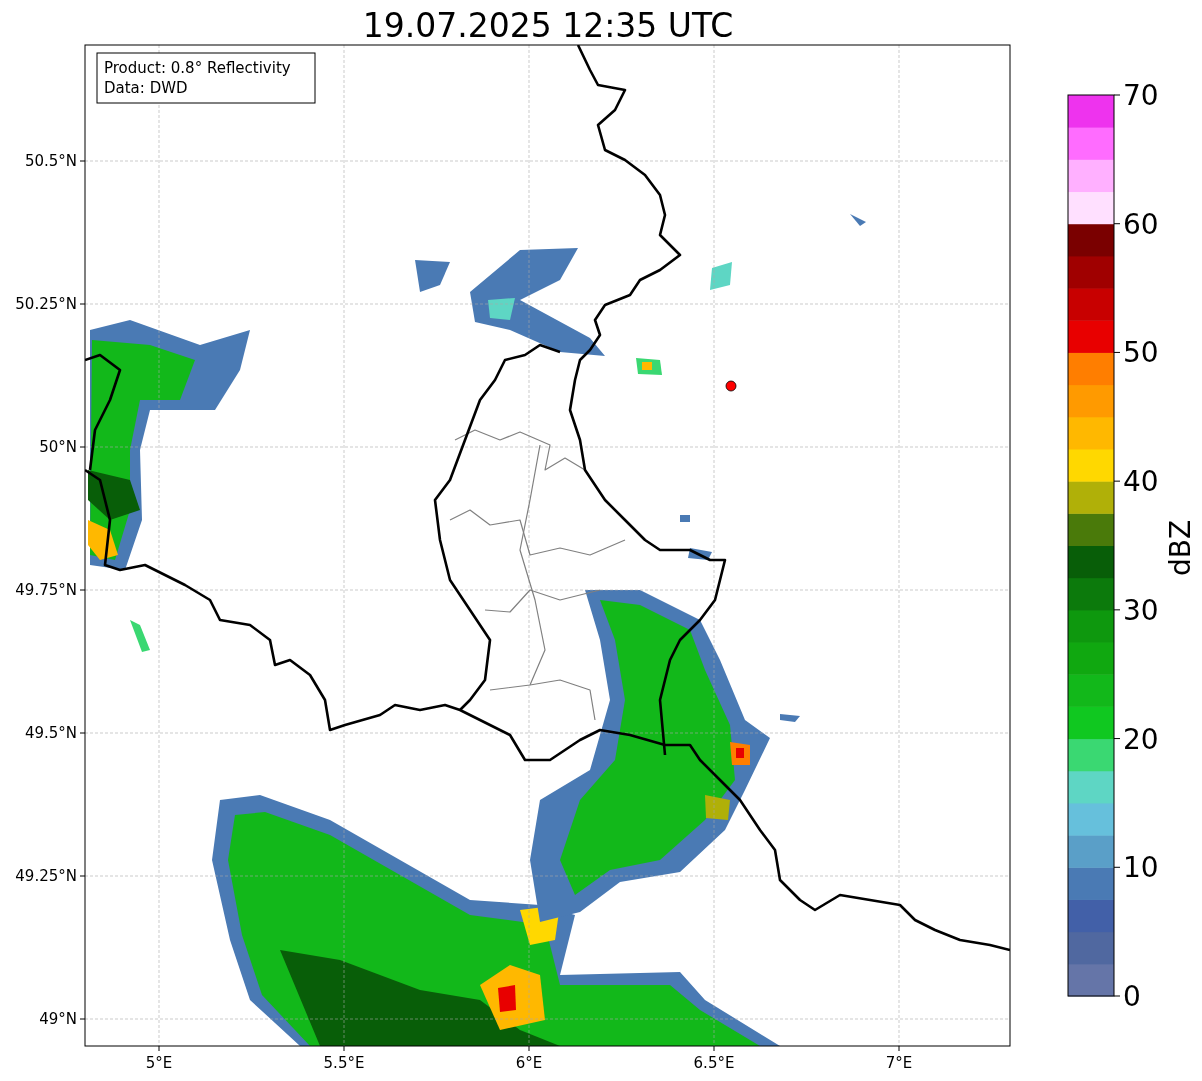 The width and height of the screenshot is (1202, 1081). I want to click on legend-text: Product: 0.8° Reflectivity, so click(197, 68).